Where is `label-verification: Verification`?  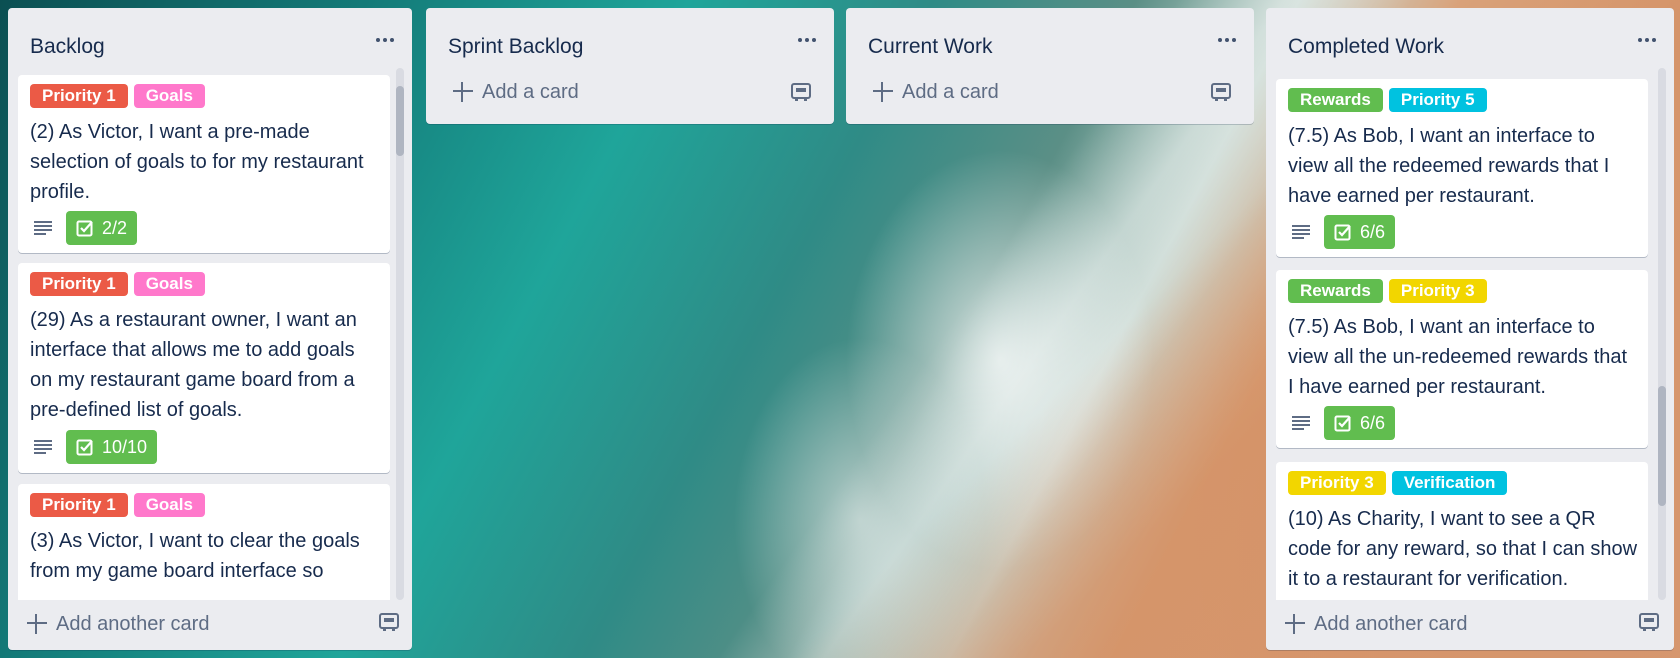
label-verification: Verification is located at coordinates (1449, 483).